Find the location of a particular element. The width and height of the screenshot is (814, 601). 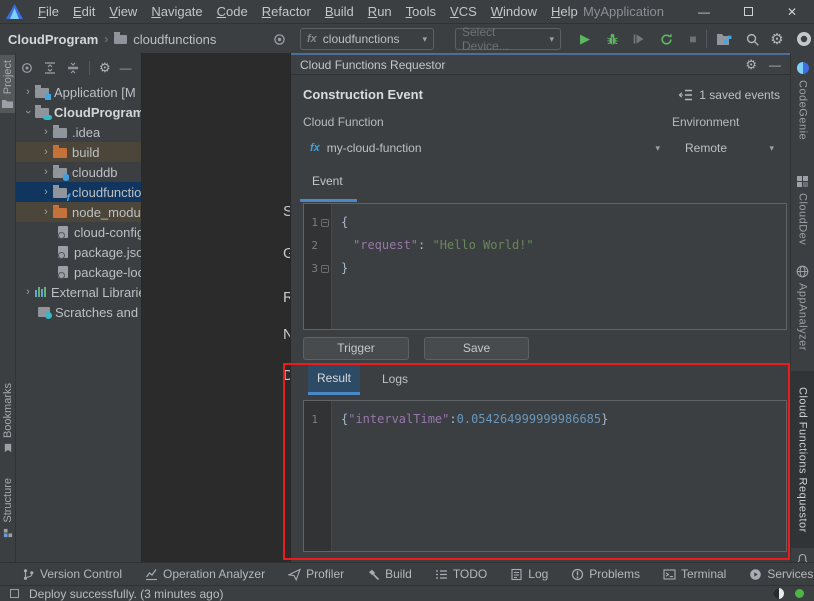

expand-all-icon is located at coordinates (50, 68).